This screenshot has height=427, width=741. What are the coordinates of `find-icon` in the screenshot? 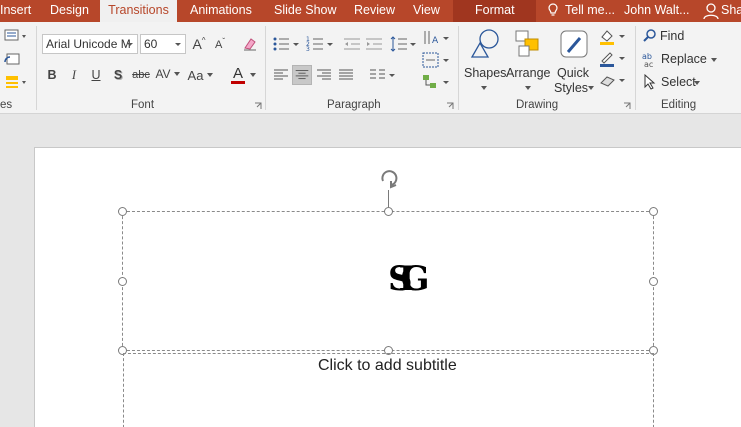 It's located at (649, 35).